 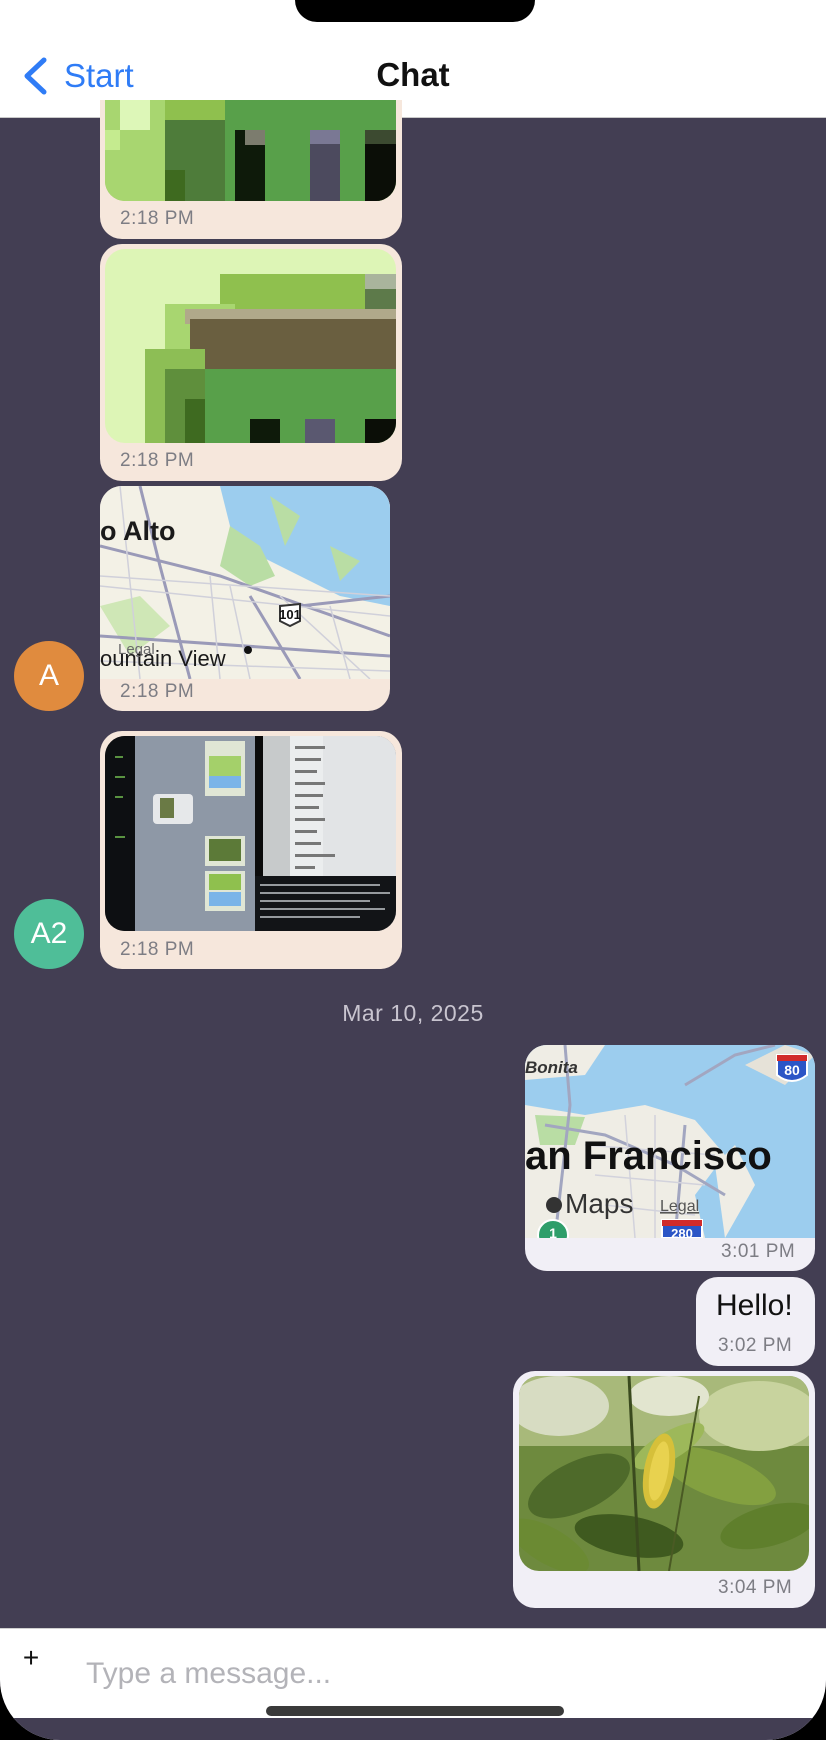 I want to click on interstate-80-shield: 80, so click(x=792, y=1068).